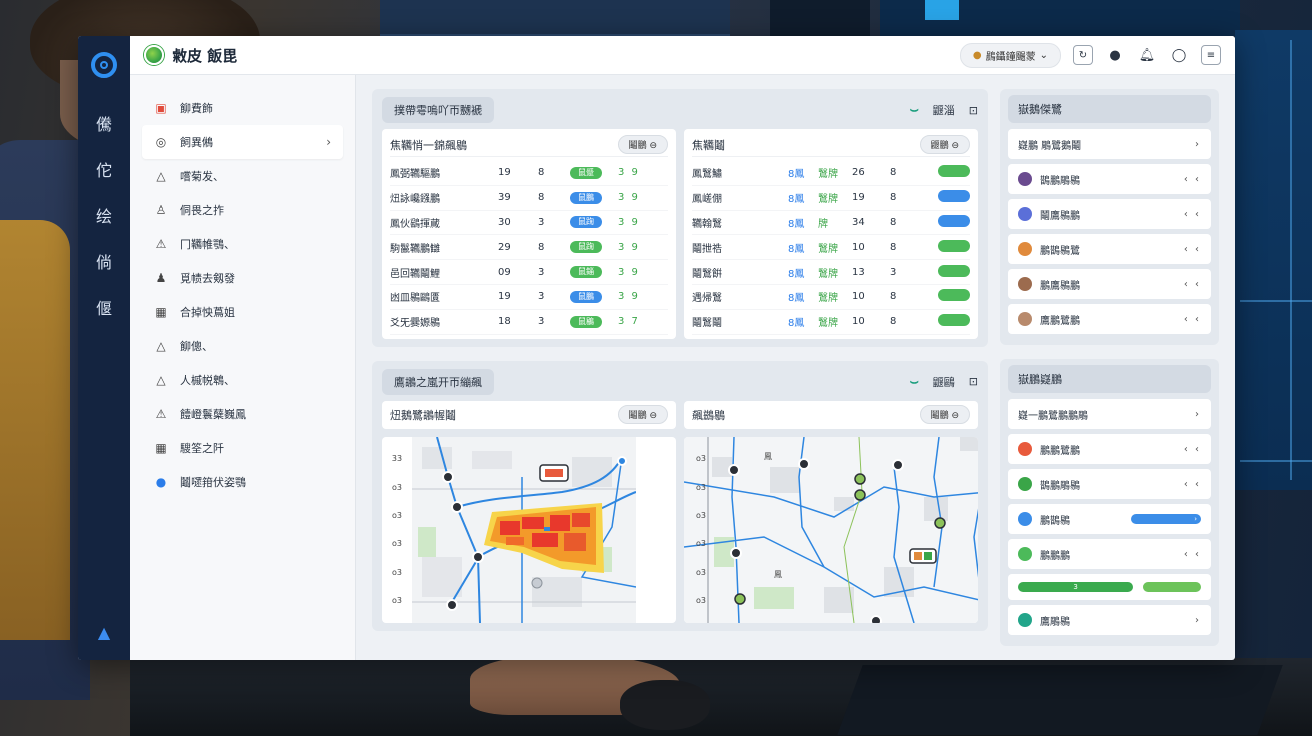 The width and height of the screenshot is (1312, 736). Describe the element at coordinates (104, 65) in the screenshot. I see `app-logo-icon` at that location.